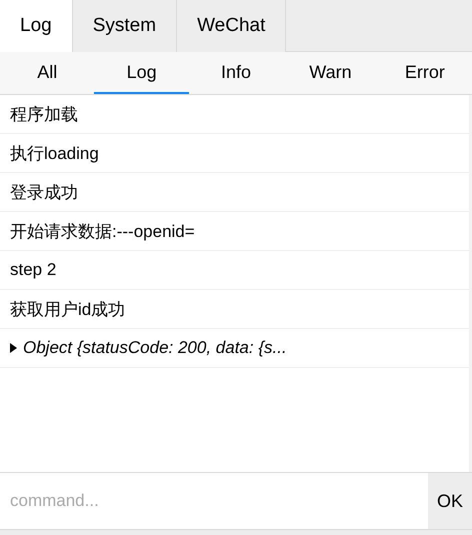 The width and height of the screenshot is (472, 535). I want to click on log-message: step 2, so click(33, 270).